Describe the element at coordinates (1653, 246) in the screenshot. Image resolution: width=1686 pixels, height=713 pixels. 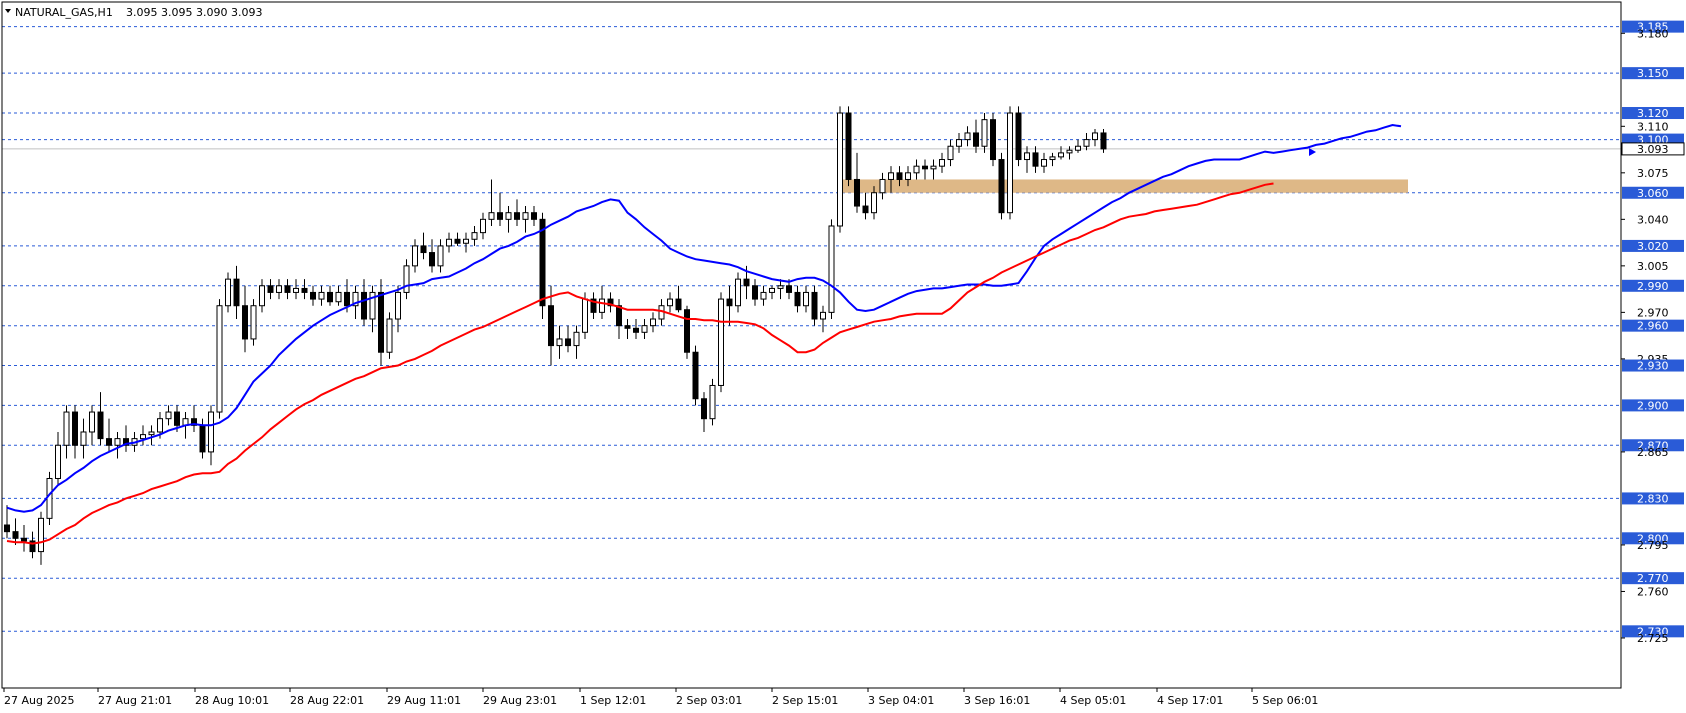
I see `level-label: 3.020` at that location.